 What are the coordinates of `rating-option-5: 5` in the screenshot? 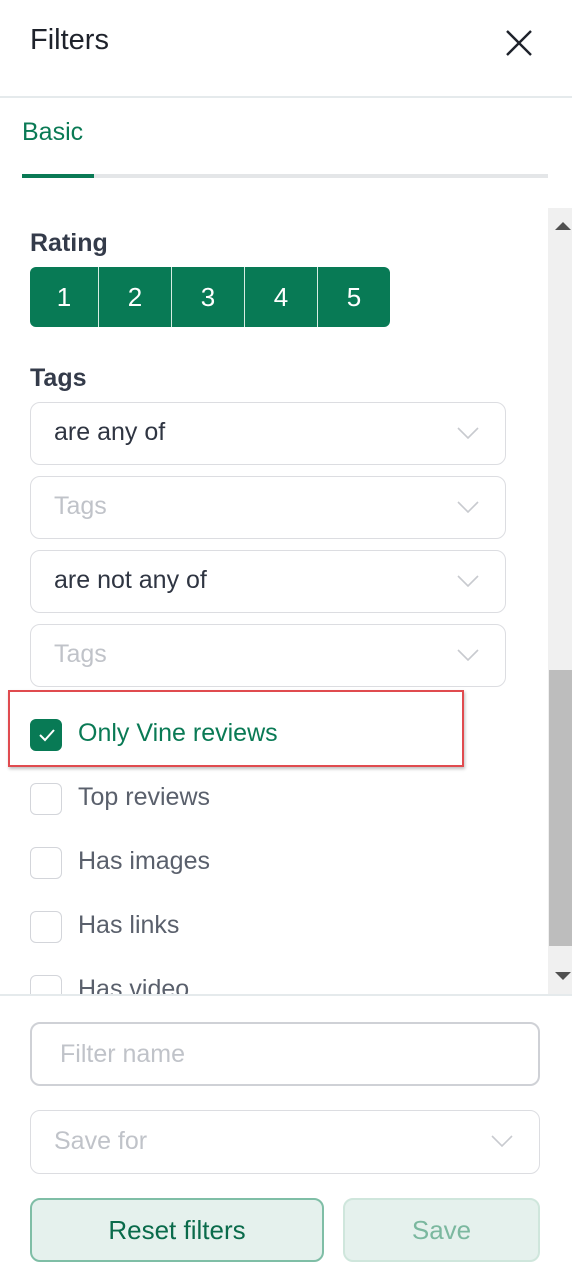 It's located at (353, 297).